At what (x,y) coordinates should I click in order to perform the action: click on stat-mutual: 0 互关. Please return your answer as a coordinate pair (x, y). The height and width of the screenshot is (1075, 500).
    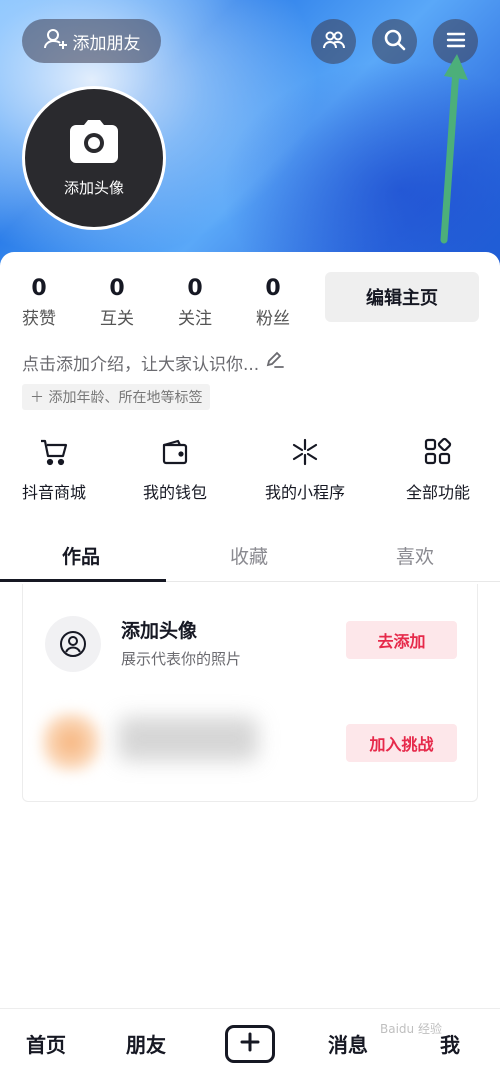
    Looking at the image, I should click on (117, 302).